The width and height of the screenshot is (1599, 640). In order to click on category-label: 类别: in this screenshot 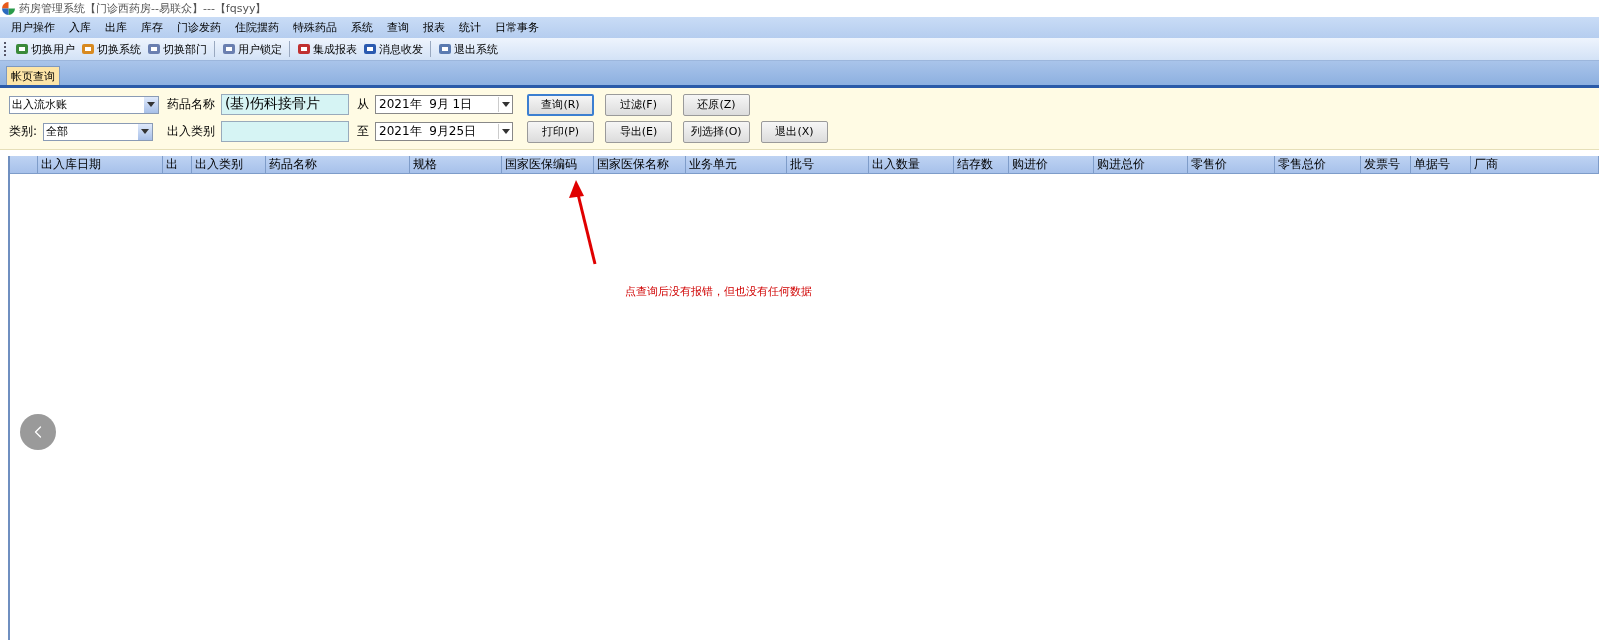, I will do `click(23, 131)`.